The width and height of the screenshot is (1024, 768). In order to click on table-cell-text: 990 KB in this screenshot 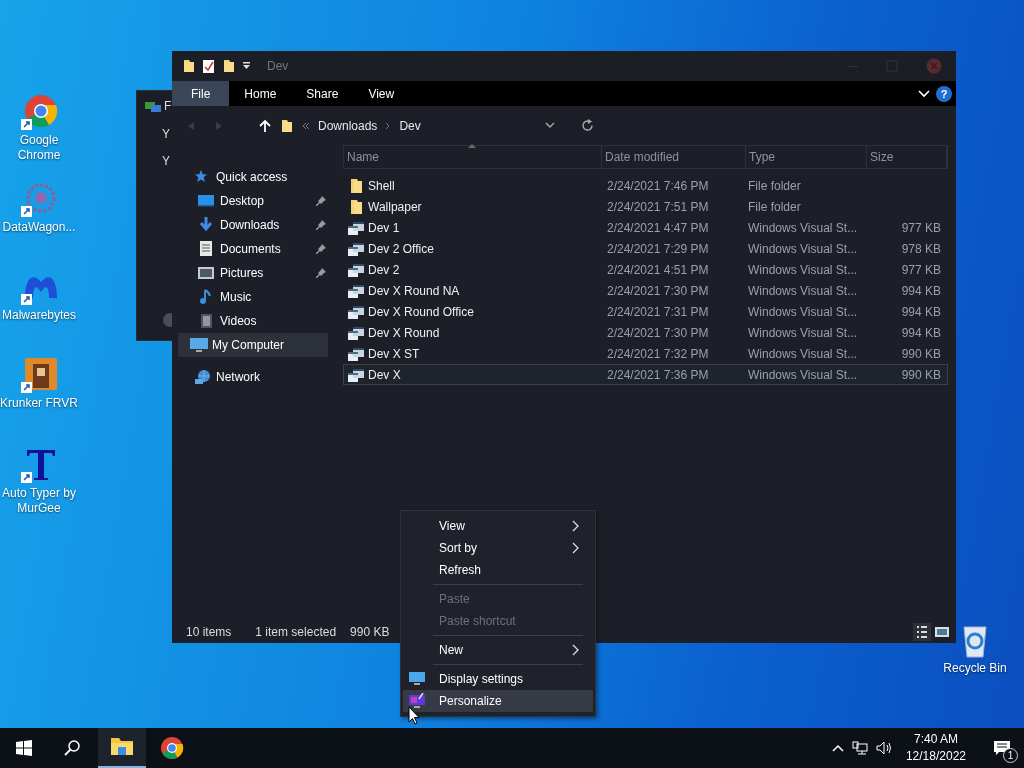, I will do `click(920, 354)`.